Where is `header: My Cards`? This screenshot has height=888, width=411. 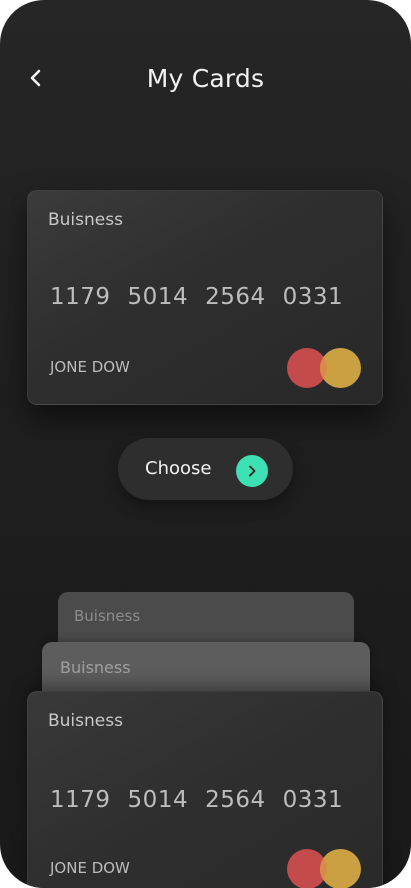
header: My Cards is located at coordinates (205, 78).